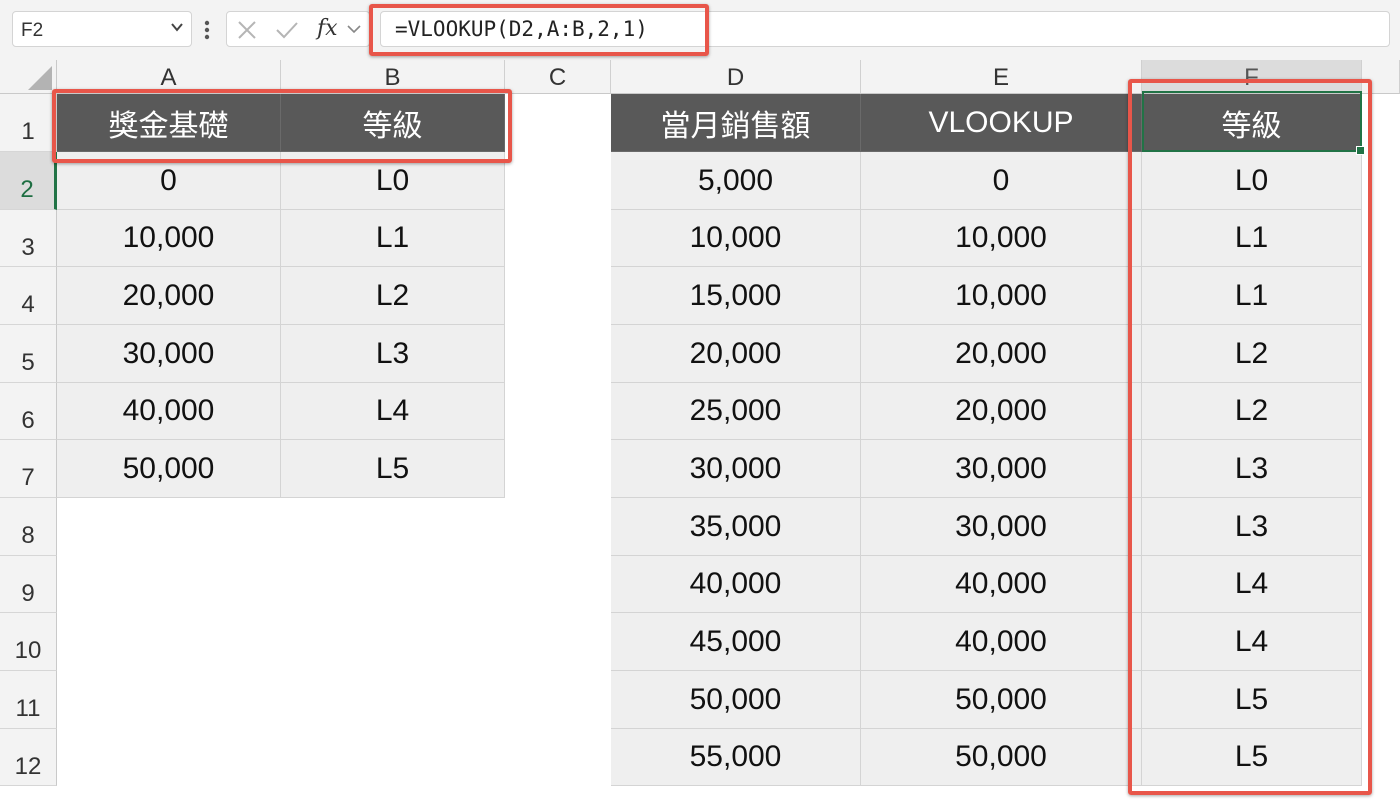  I want to click on select-all-triangle-icon, so click(40, 78).